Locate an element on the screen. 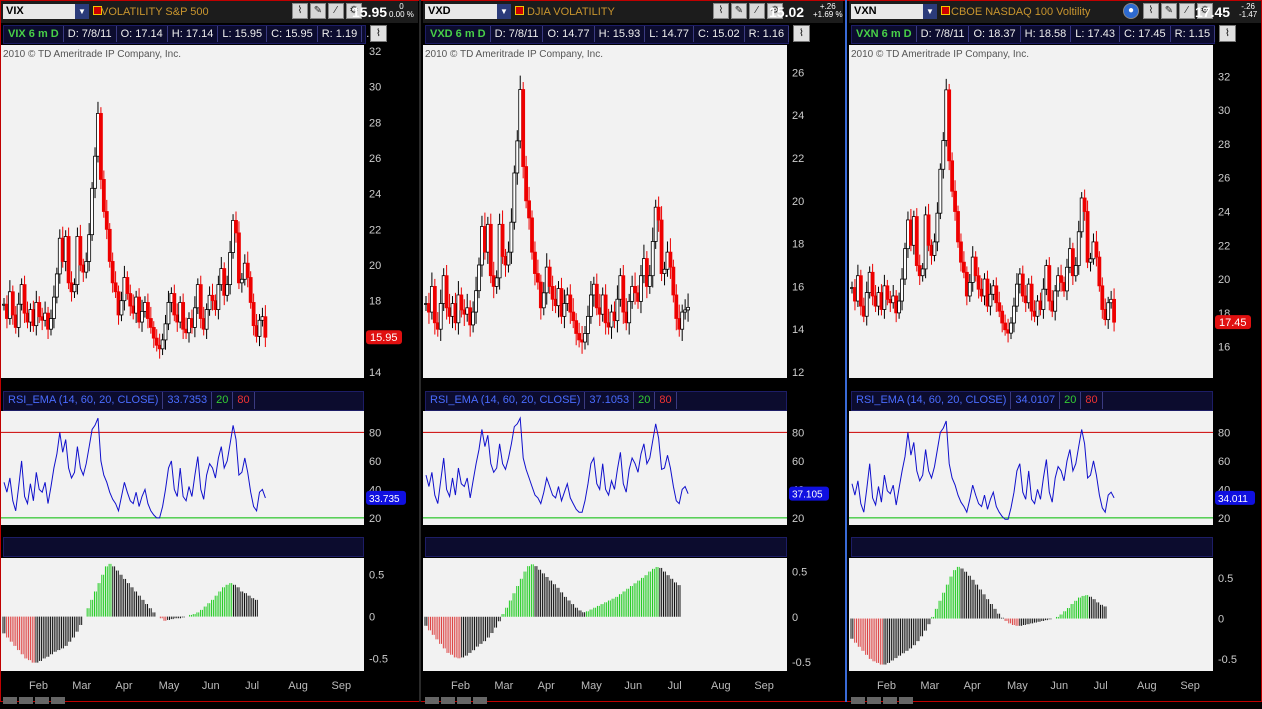  info-close: C: 17.45 is located at coordinates (1145, 34).